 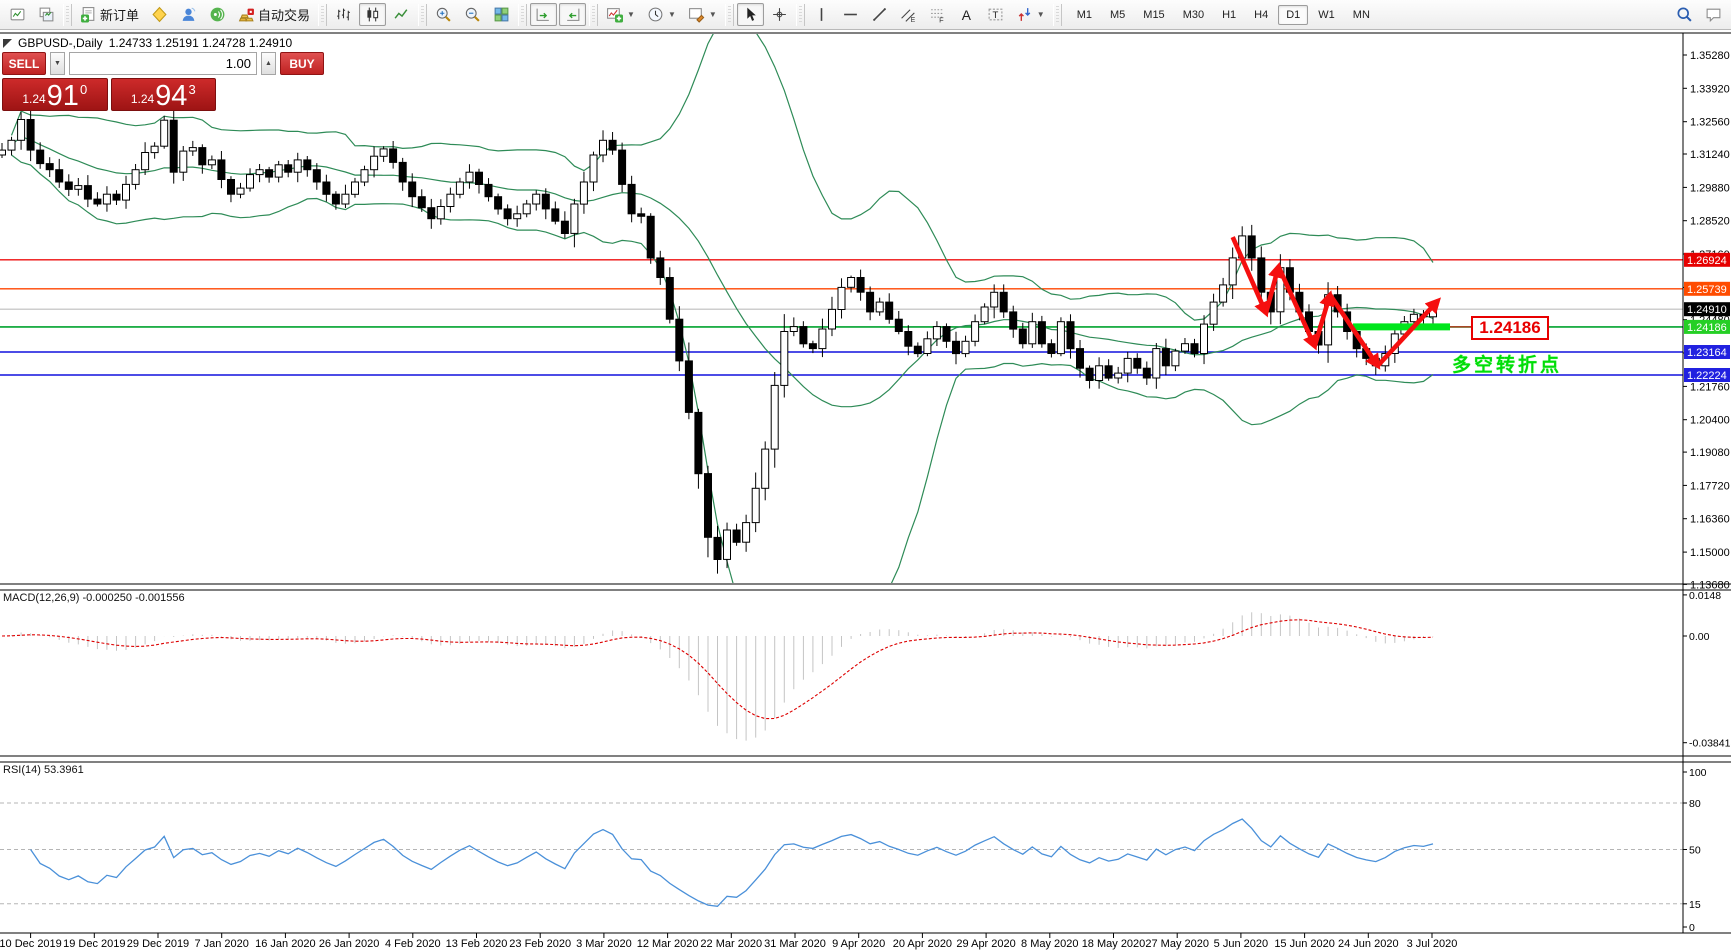 What do you see at coordinates (1695, 851) in the screenshot?
I see `svg-text: 50` at bounding box center [1695, 851].